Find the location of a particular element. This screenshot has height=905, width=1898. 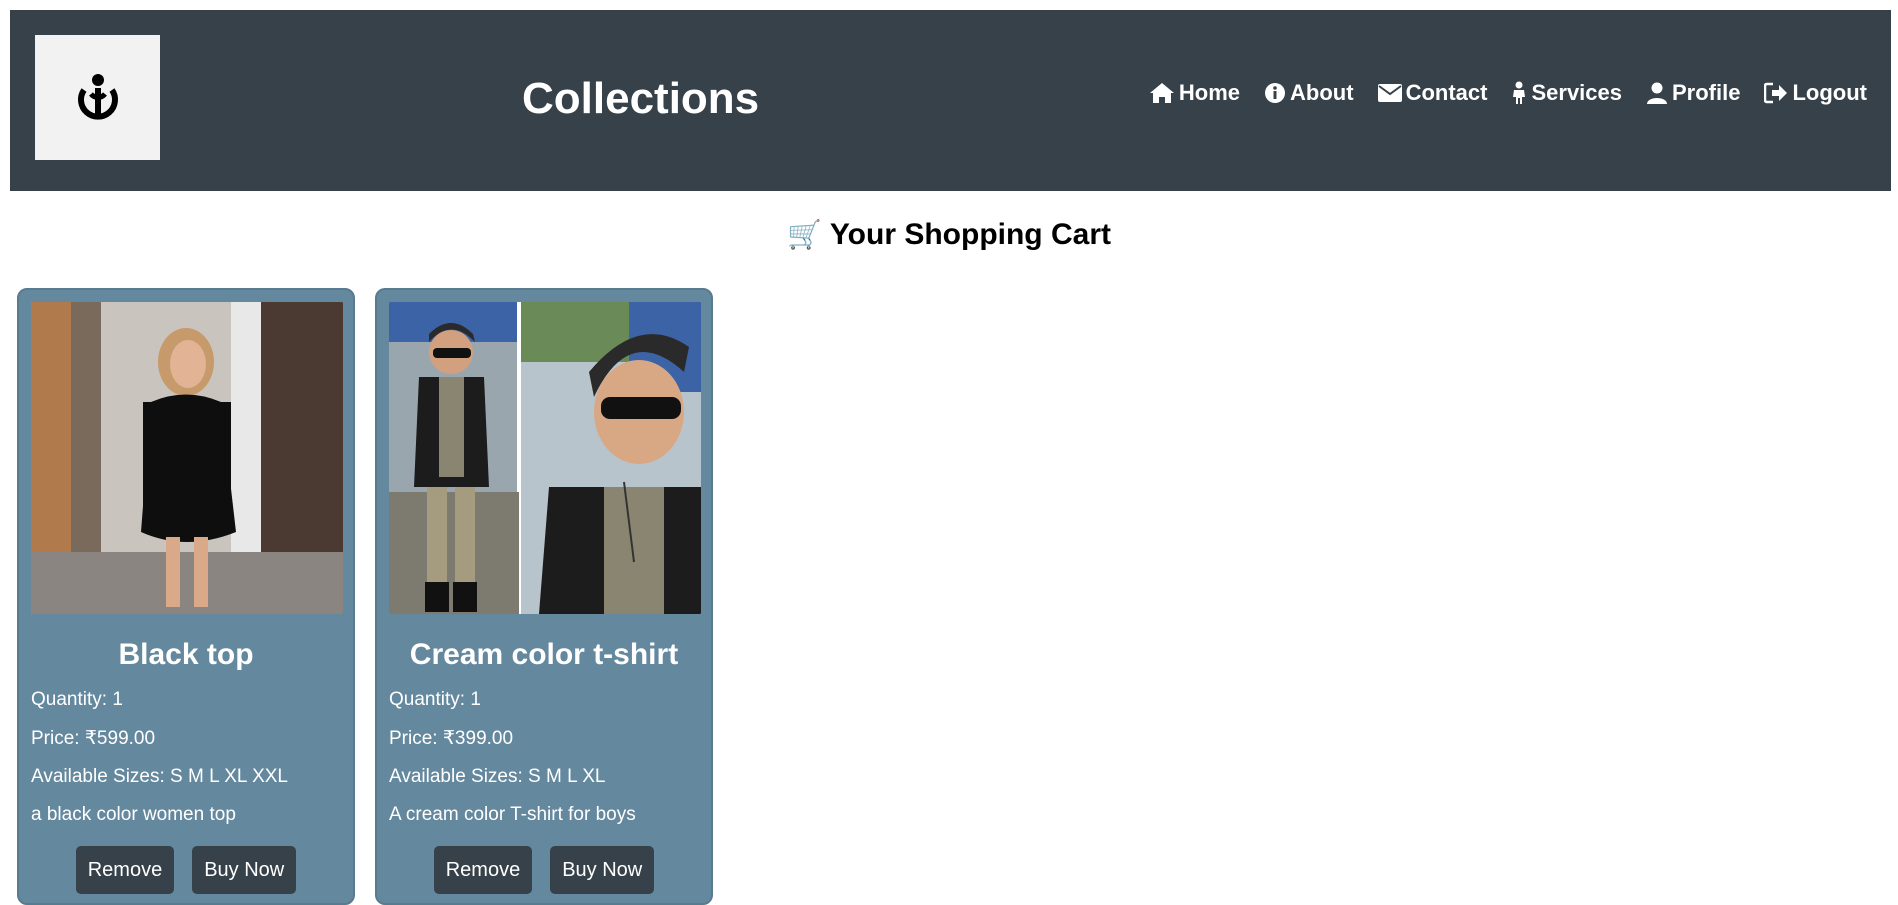

nav-home: Home is located at coordinates (1194, 93).